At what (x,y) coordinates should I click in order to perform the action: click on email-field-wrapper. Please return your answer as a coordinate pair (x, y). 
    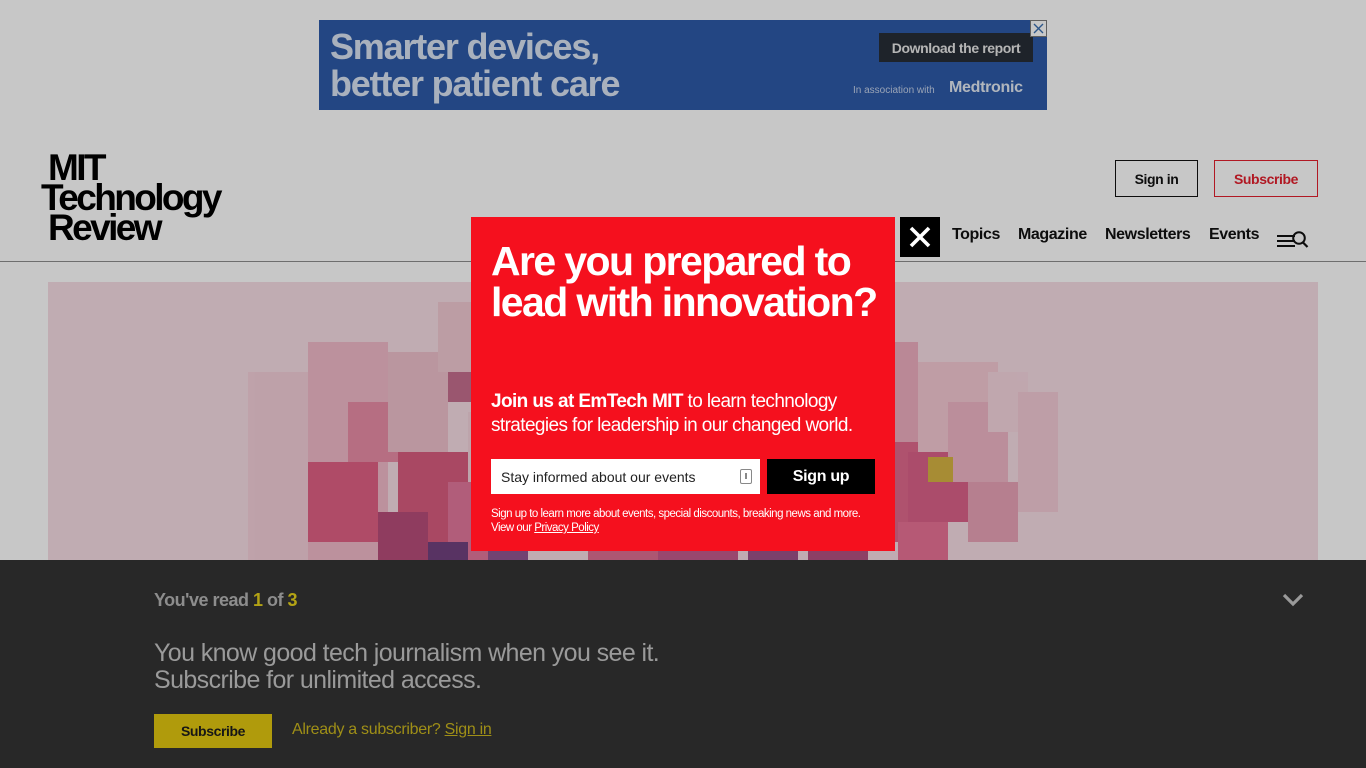
    Looking at the image, I should click on (625, 476).